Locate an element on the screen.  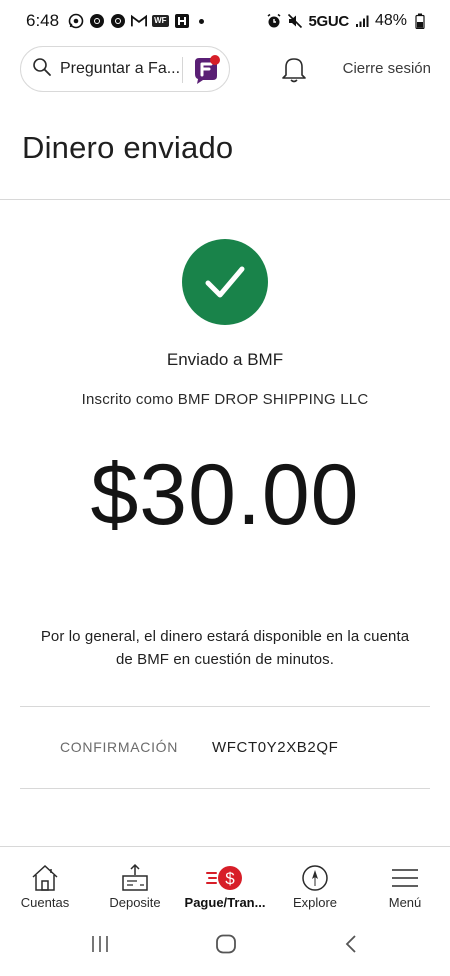
fargo-assistant-icon is located at coordinates (207, 70).